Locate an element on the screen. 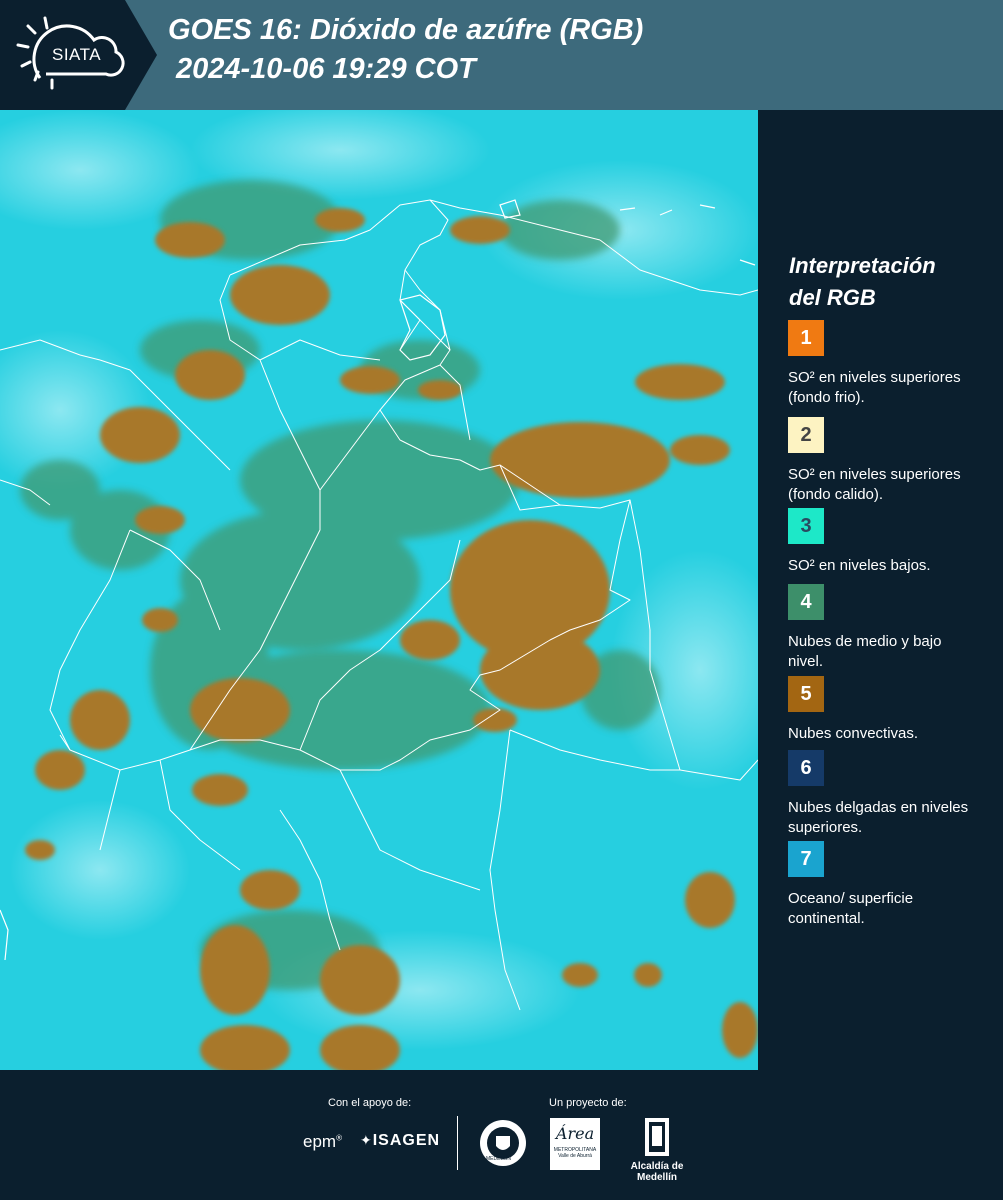 Image resolution: width=1003 pixels, height=1200 pixels. isagen-logo-text: ISAGEN is located at coordinates (406, 1140).